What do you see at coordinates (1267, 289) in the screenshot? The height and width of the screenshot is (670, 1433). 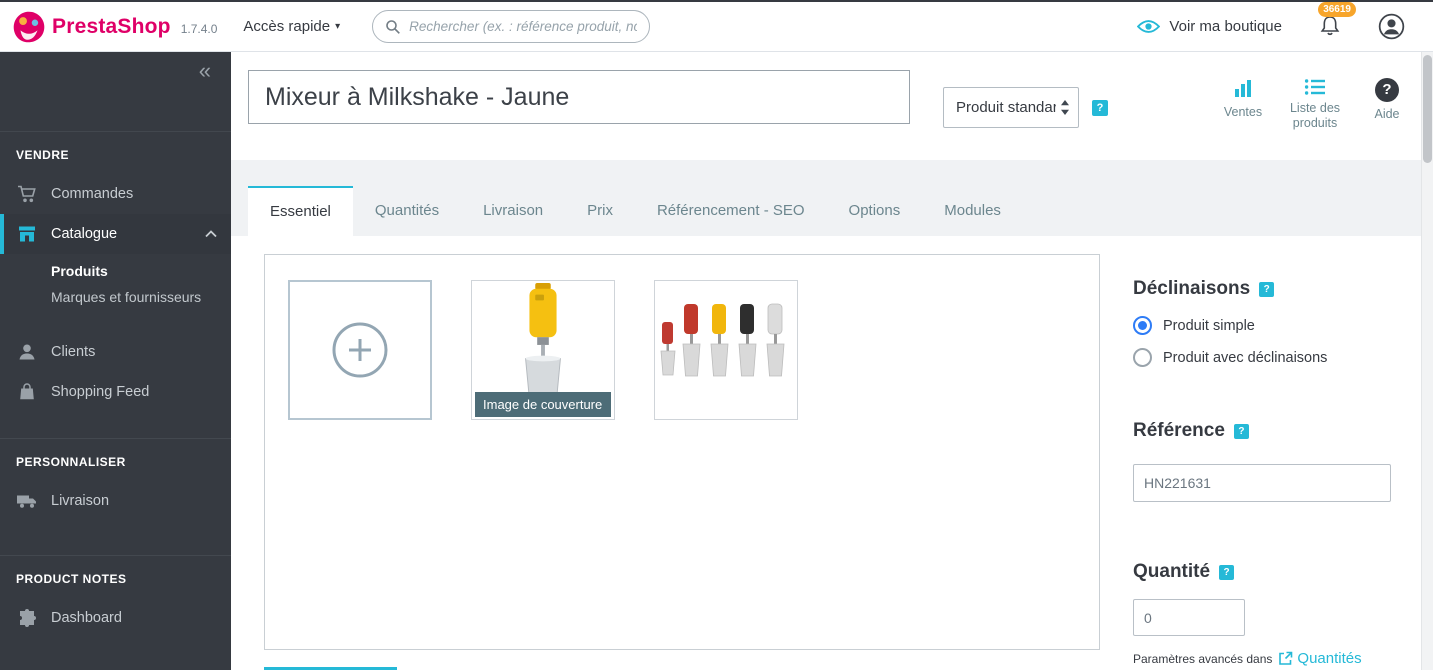 I see `declinaisons-help-icon: ?` at bounding box center [1267, 289].